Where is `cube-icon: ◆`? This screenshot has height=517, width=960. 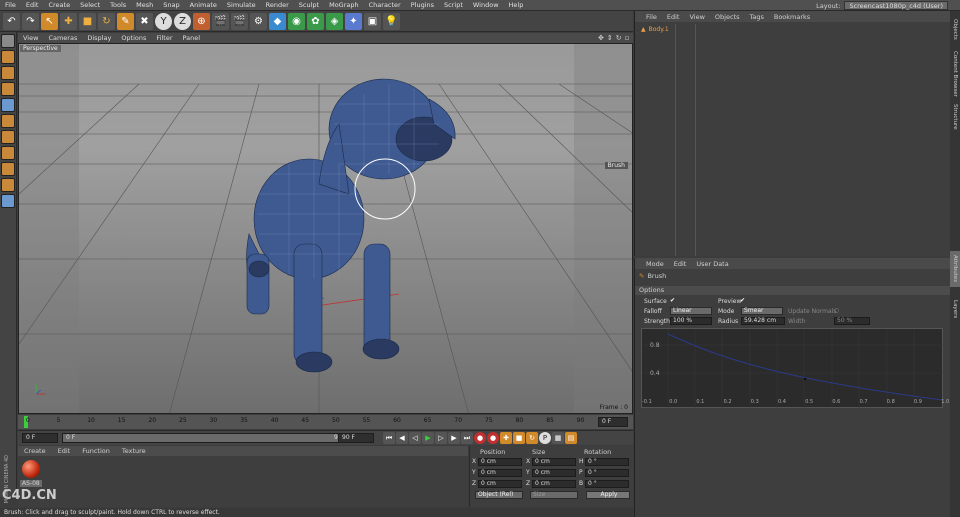
cube-icon: ◆ is located at coordinates (277, 21).